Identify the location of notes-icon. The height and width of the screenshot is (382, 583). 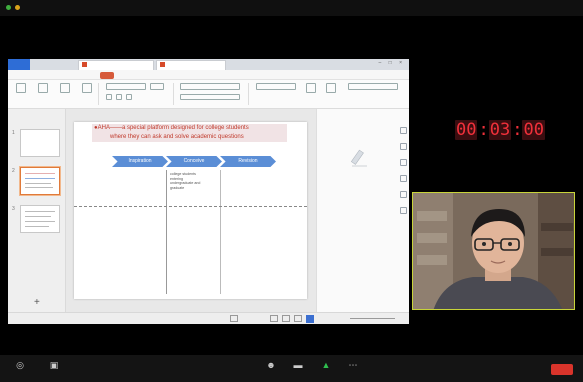
(234, 318).